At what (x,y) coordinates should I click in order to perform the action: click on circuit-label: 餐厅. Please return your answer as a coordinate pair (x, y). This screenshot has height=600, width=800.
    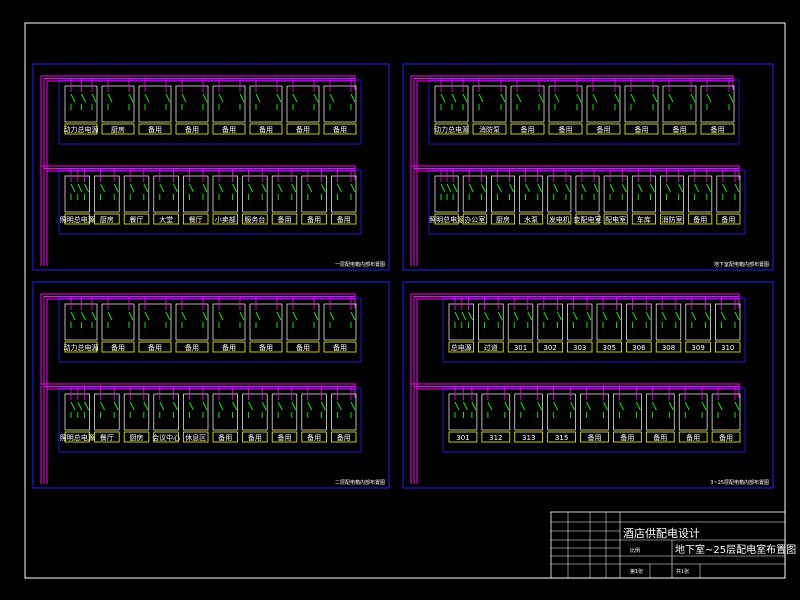
    Looking at the image, I should click on (196, 219).